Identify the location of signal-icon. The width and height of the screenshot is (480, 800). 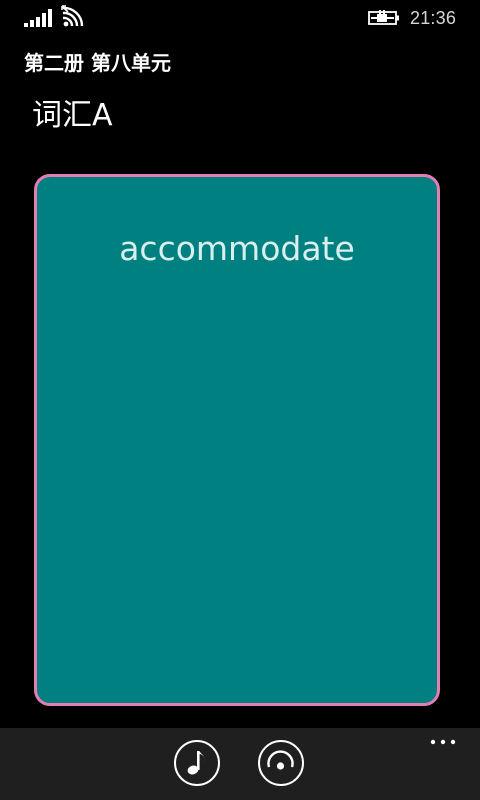
(38, 18).